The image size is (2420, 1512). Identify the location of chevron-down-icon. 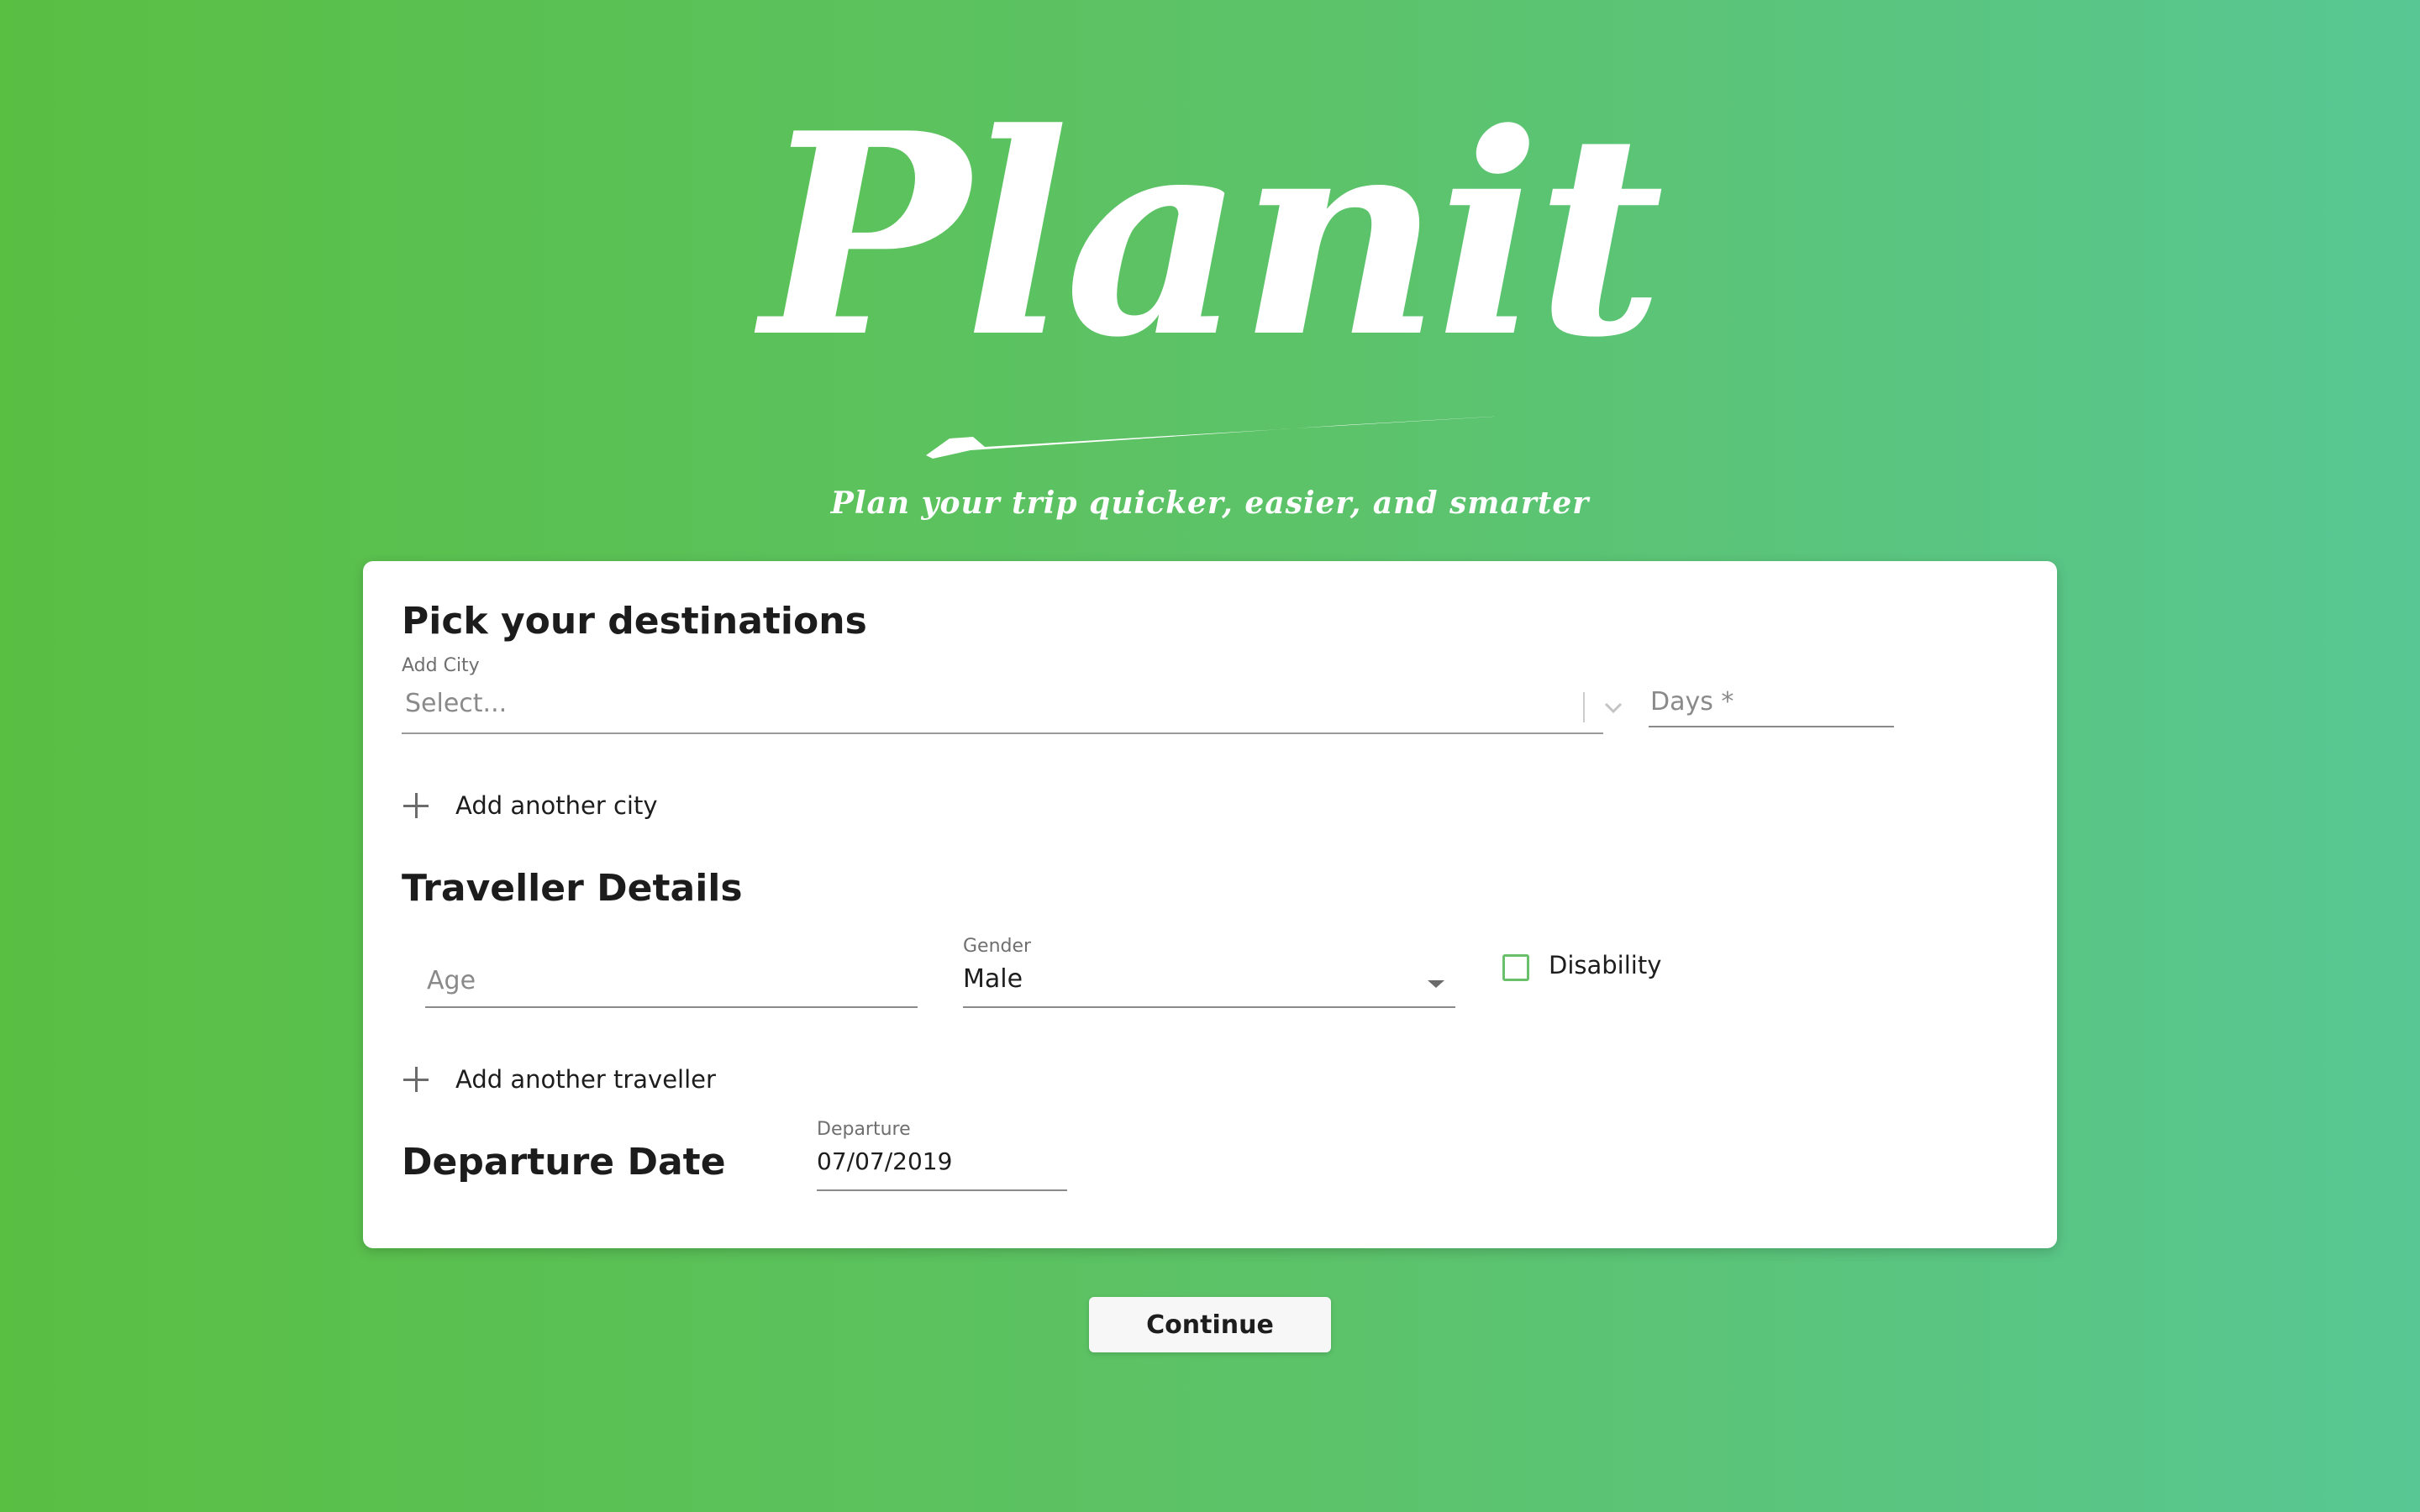
(1614, 707).